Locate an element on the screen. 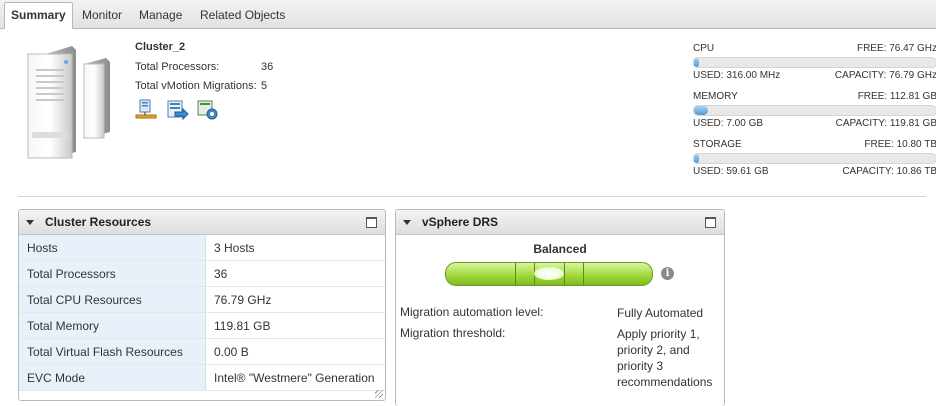 The image size is (936, 406). total-vmotion-value: 5 is located at coordinates (264, 86).